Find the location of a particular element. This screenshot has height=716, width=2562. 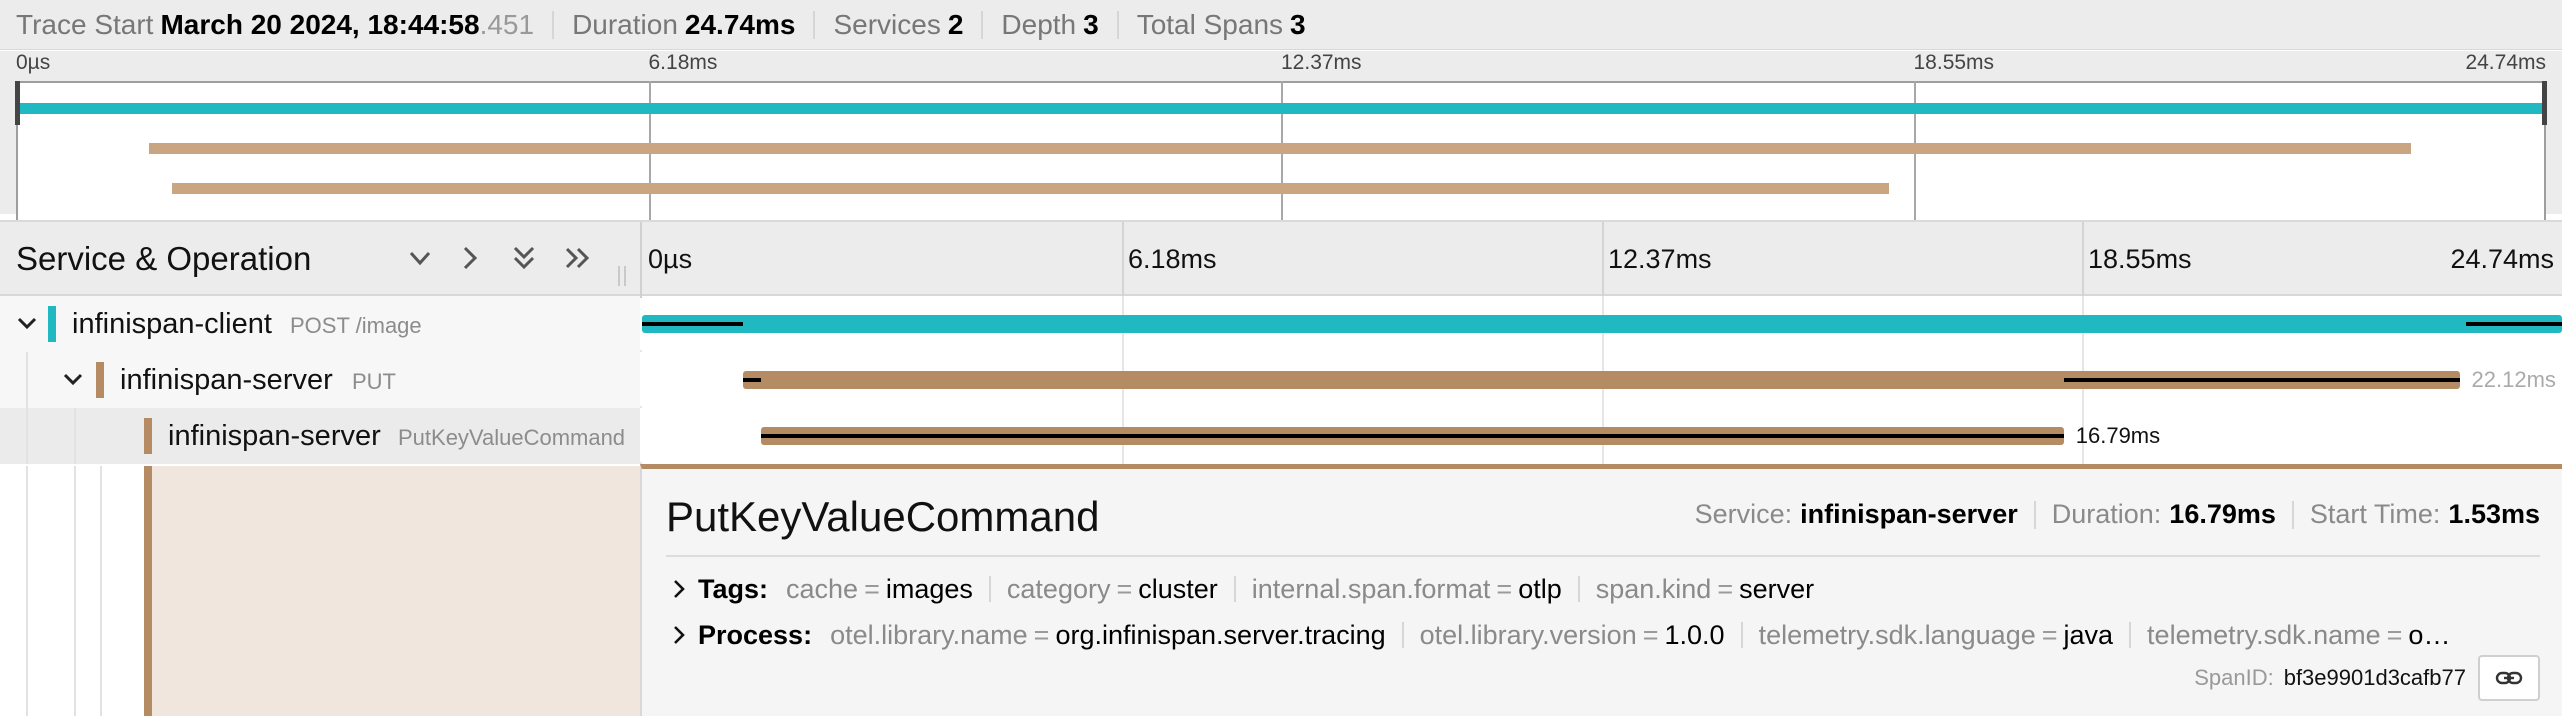

tag-value: server is located at coordinates (1777, 588).